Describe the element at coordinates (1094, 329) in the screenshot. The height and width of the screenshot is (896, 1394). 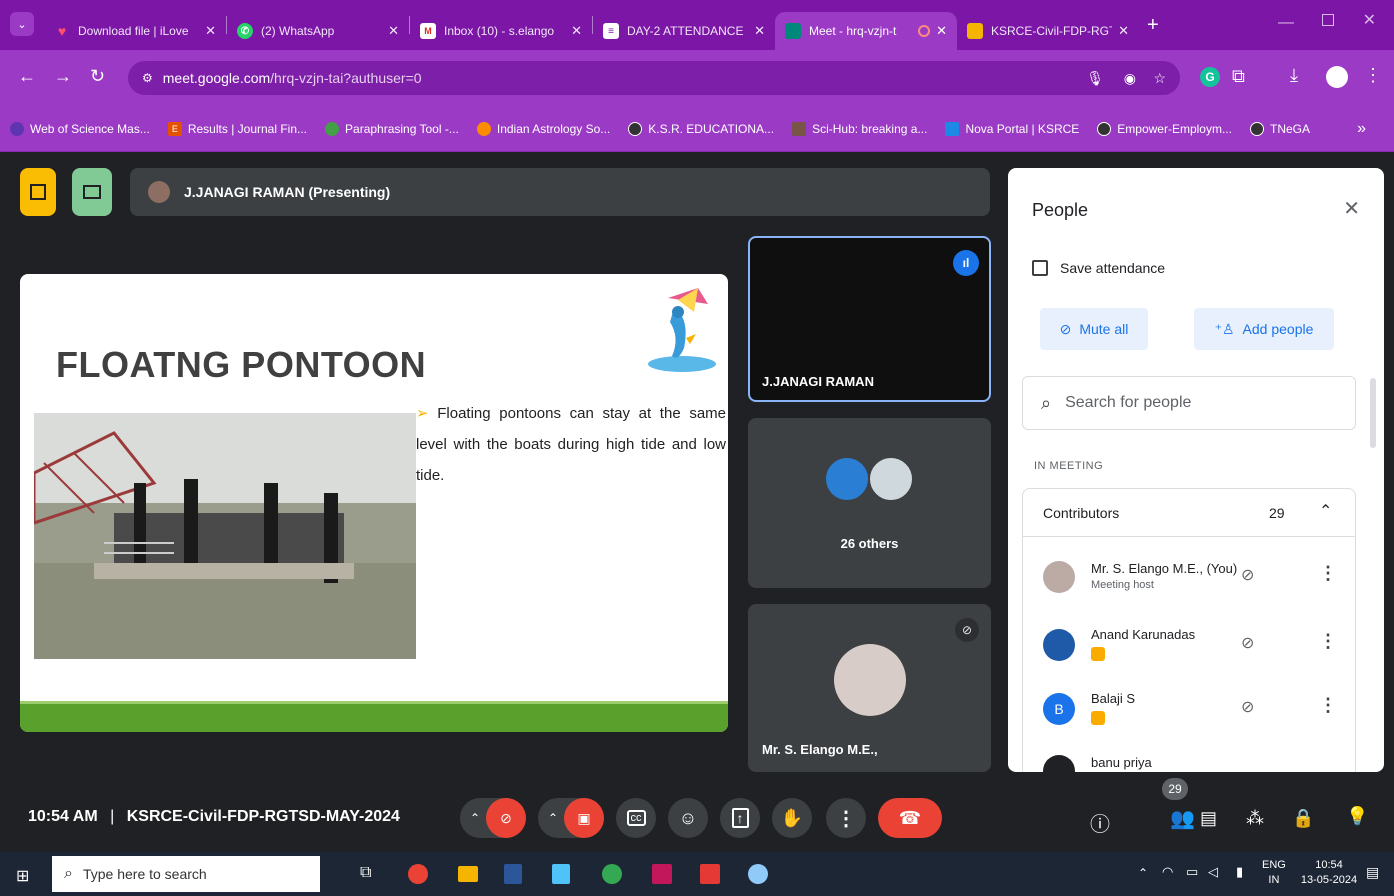
I see `mute-all-button: ⊘ Mute all` at that location.